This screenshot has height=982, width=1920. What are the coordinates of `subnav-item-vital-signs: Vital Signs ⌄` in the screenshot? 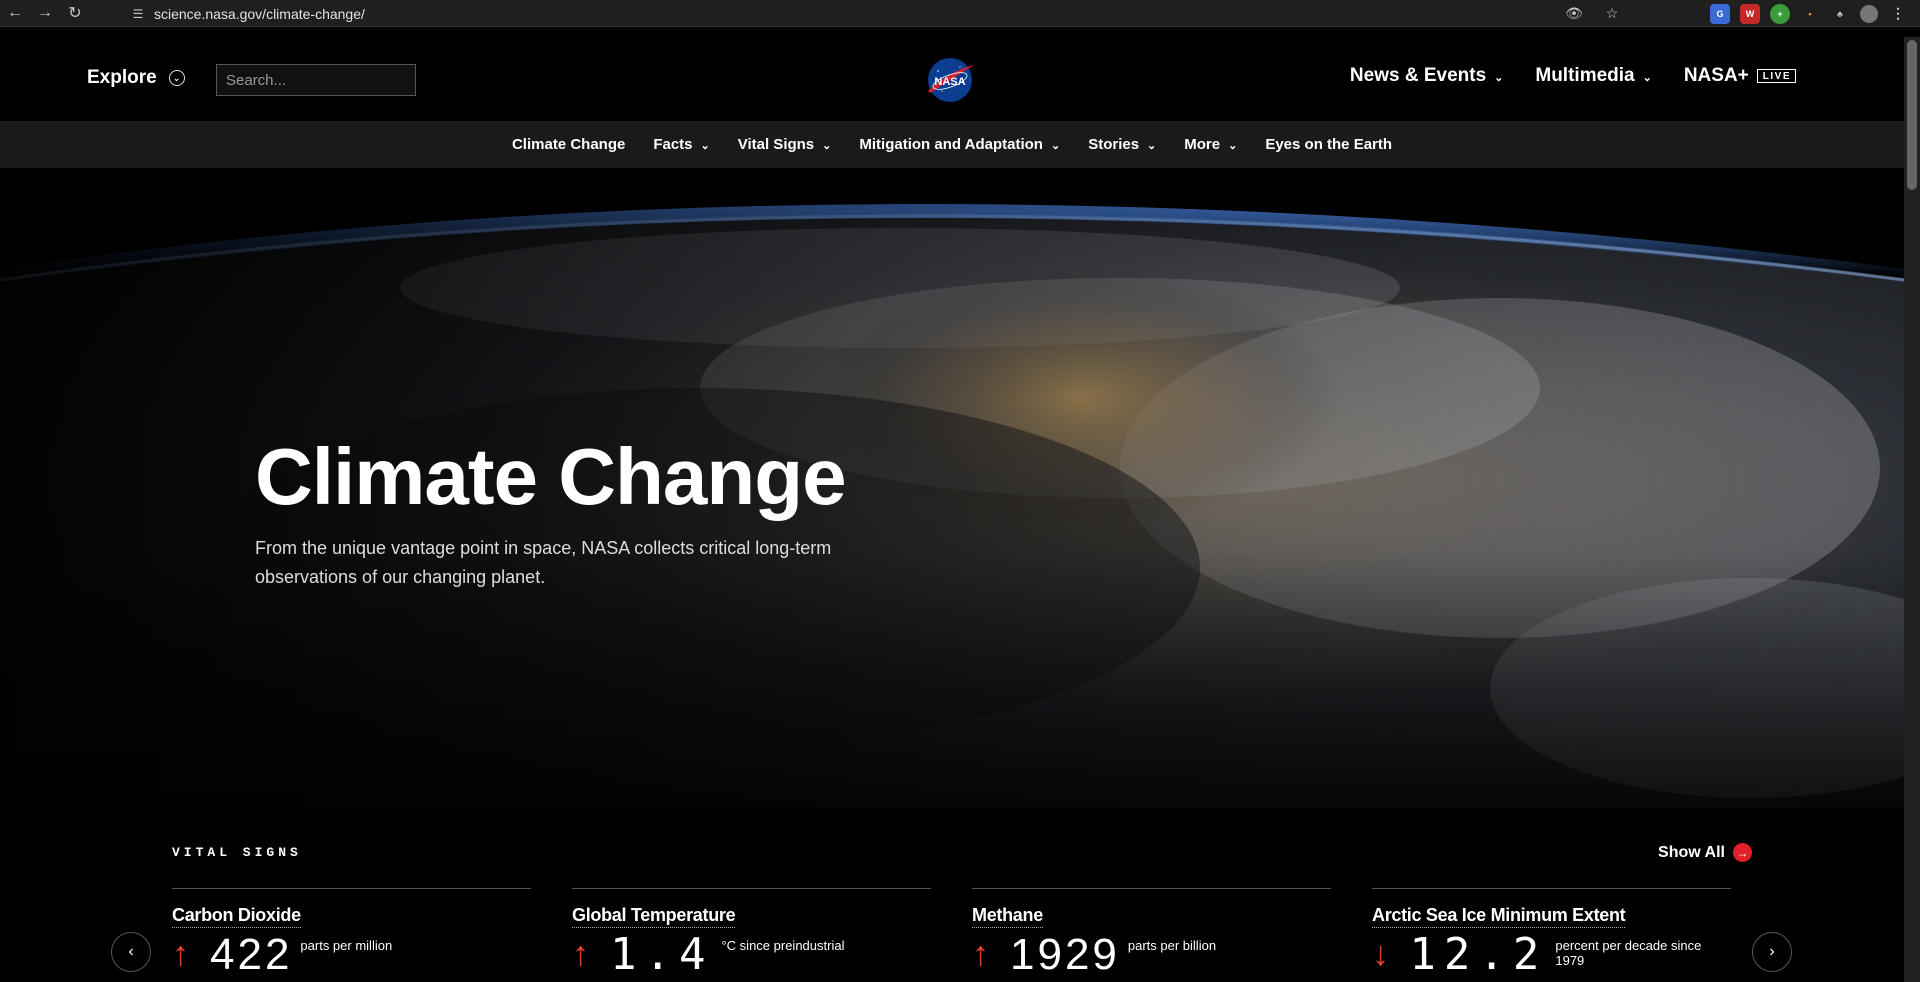 It's located at (785, 144).